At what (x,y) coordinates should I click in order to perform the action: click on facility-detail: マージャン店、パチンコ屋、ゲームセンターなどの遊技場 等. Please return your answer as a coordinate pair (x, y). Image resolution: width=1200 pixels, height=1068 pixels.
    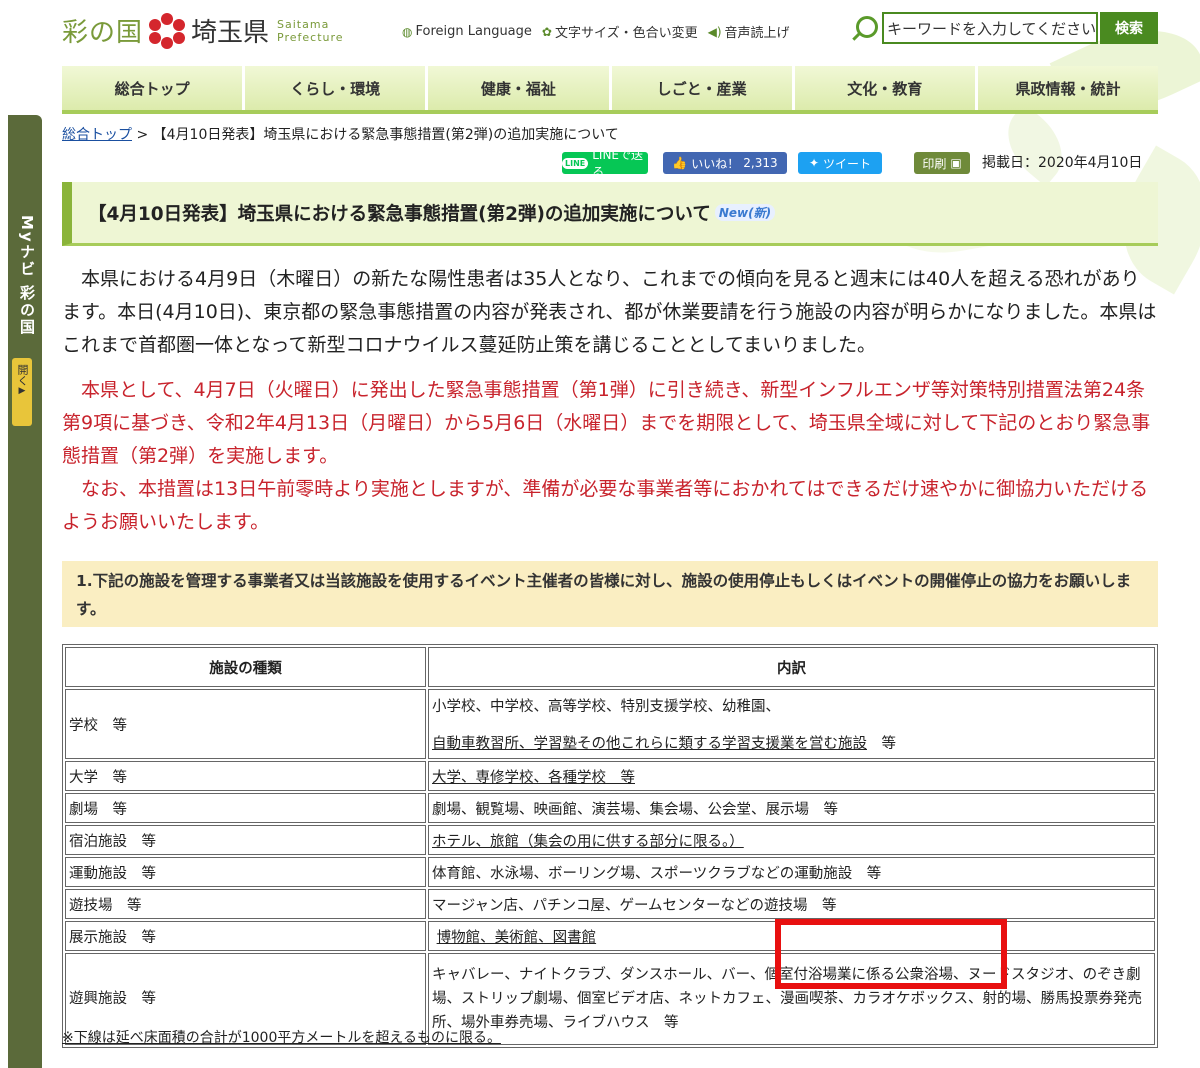
    Looking at the image, I should click on (791, 904).